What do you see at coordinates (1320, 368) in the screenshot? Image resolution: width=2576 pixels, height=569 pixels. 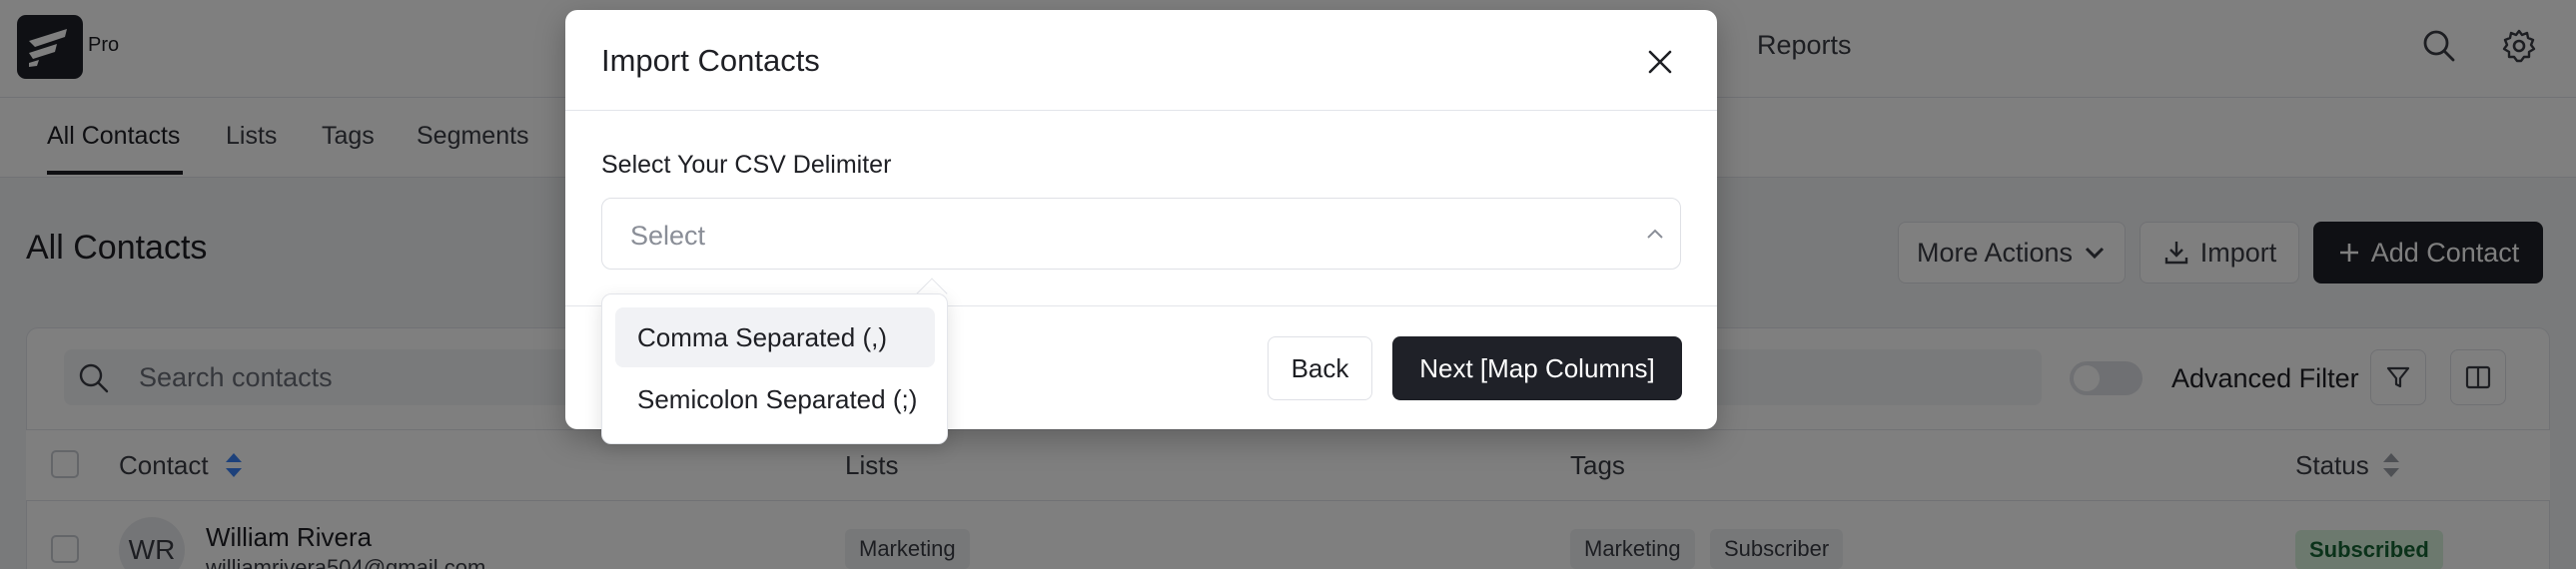 I see `back-button: Back` at bounding box center [1320, 368].